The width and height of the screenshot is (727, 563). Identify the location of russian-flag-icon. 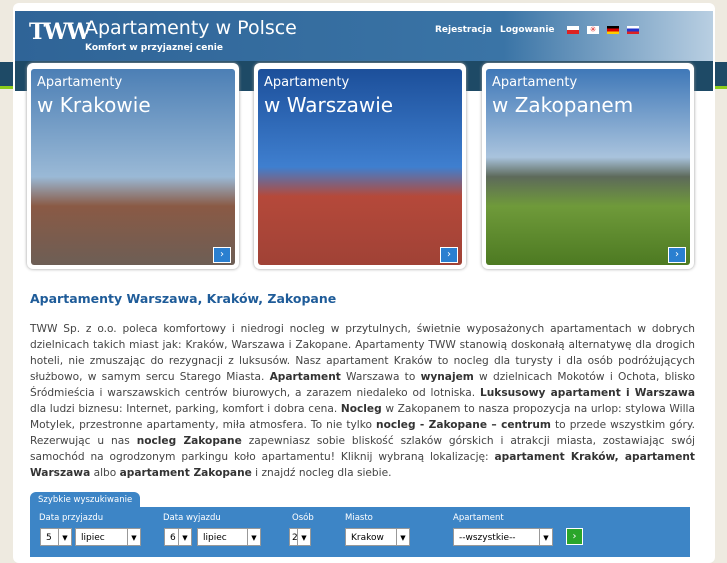
(633, 30).